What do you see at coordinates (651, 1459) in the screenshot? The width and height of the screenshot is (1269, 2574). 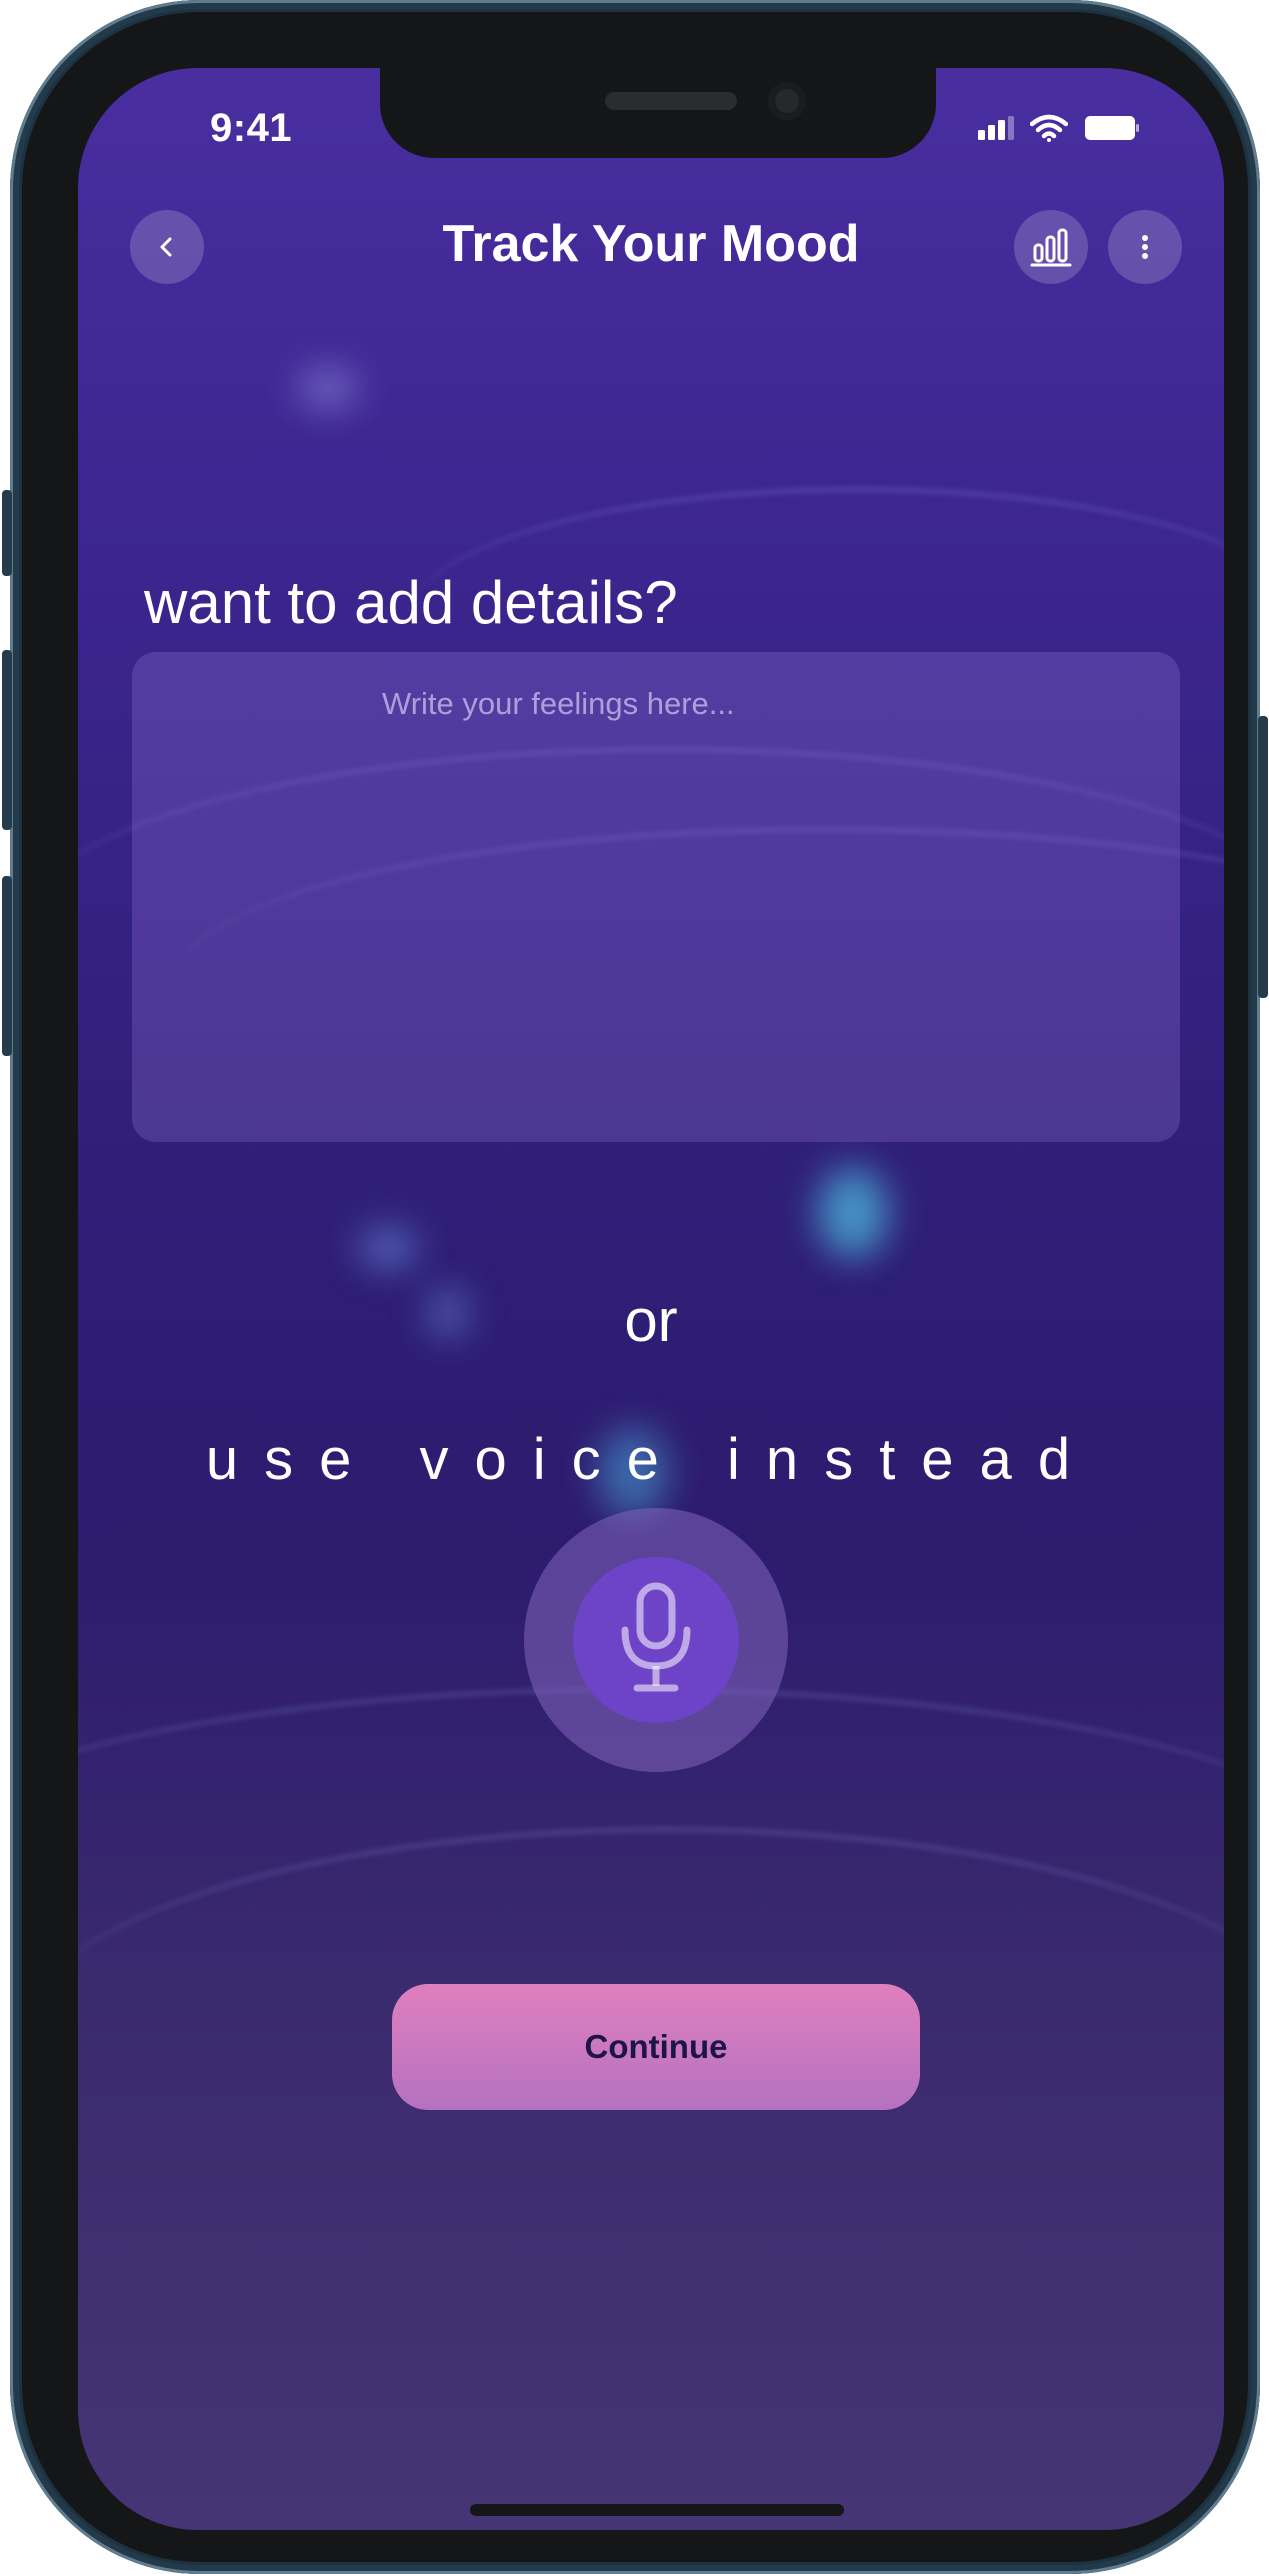 I see `voice-instead-label: use voice instead` at bounding box center [651, 1459].